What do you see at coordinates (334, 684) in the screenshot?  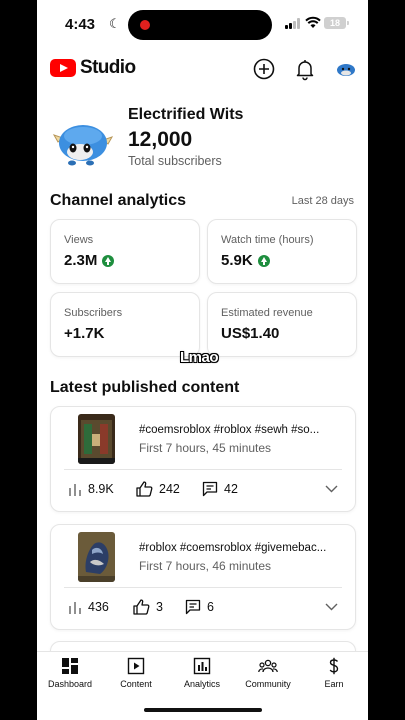 I see `tab-label: Earn` at bounding box center [334, 684].